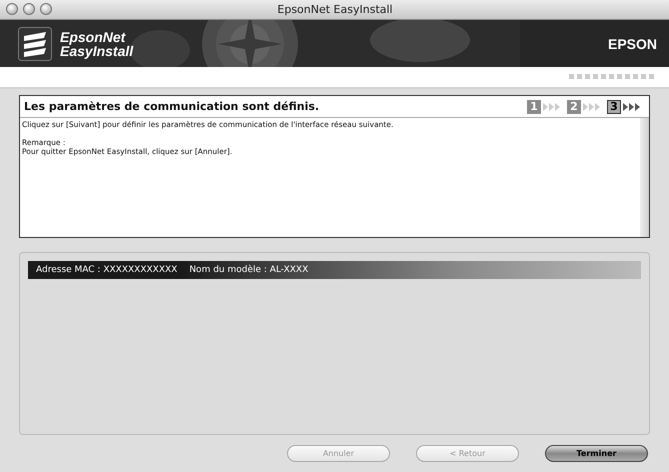  What do you see at coordinates (172, 106) in the screenshot?
I see `message-heading: Les paramètres de communication sont définis.` at bounding box center [172, 106].